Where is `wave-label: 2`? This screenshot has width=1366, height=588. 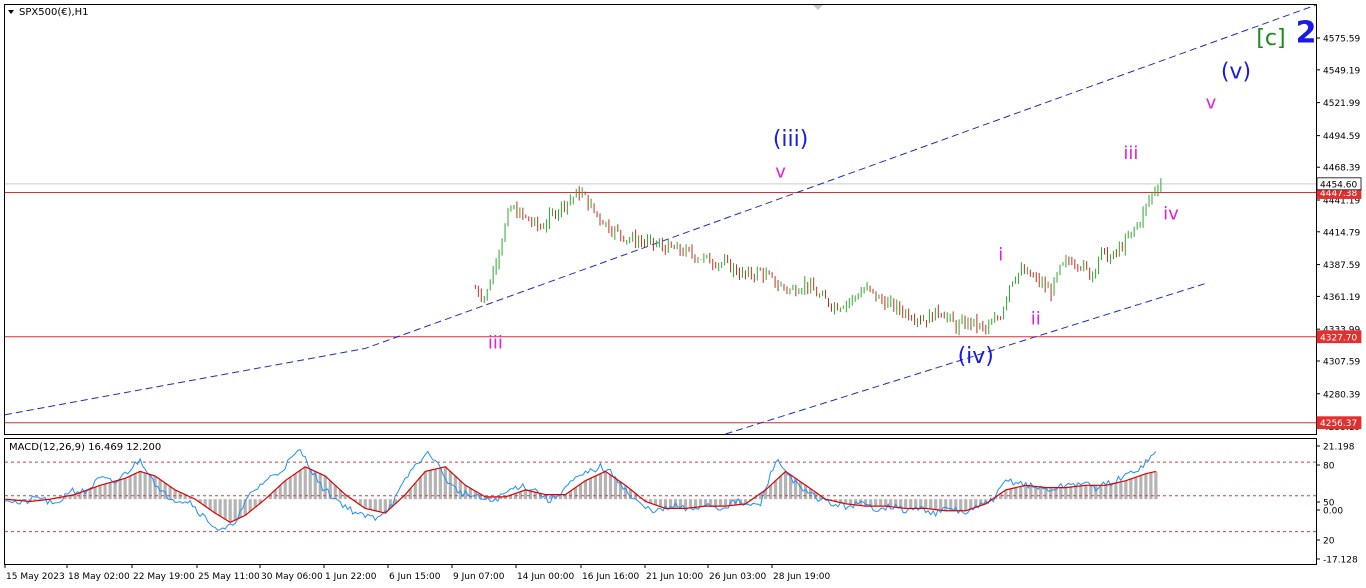 wave-label: 2 is located at coordinates (1306, 32).